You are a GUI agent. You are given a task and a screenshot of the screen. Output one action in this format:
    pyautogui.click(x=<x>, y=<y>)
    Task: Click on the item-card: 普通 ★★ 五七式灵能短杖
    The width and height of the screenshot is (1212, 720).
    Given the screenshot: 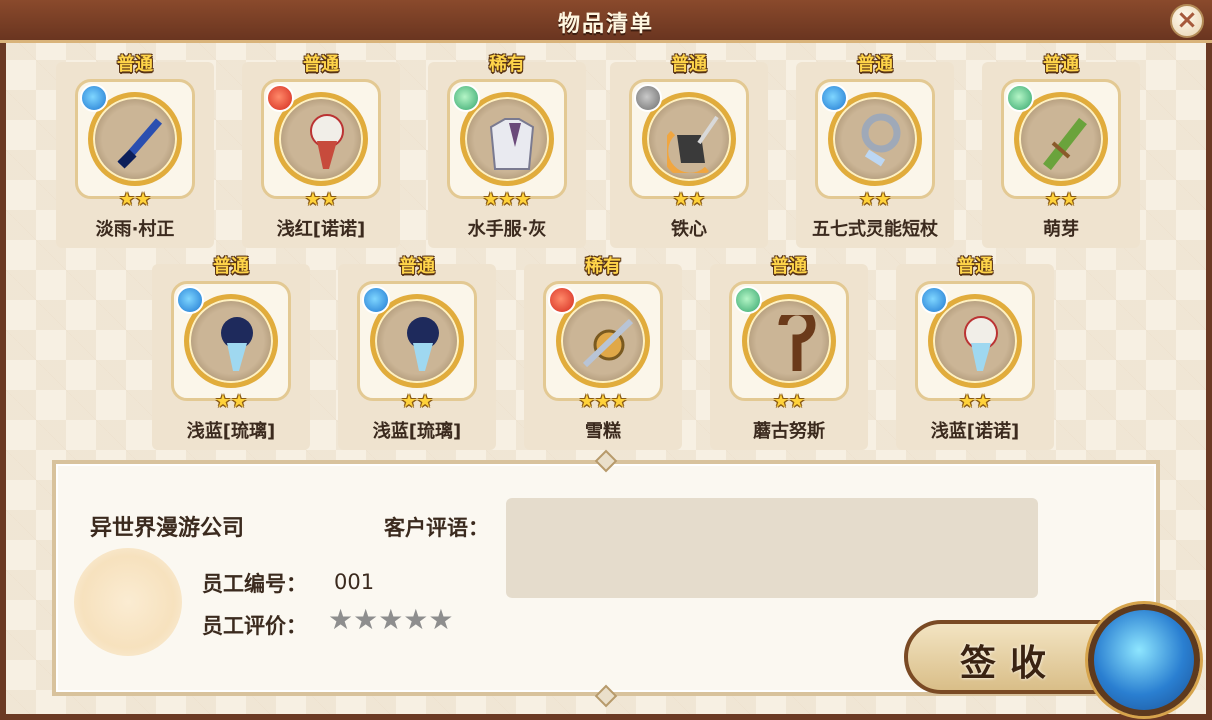 What is the action you would take?
    pyautogui.click(x=875, y=151)
    